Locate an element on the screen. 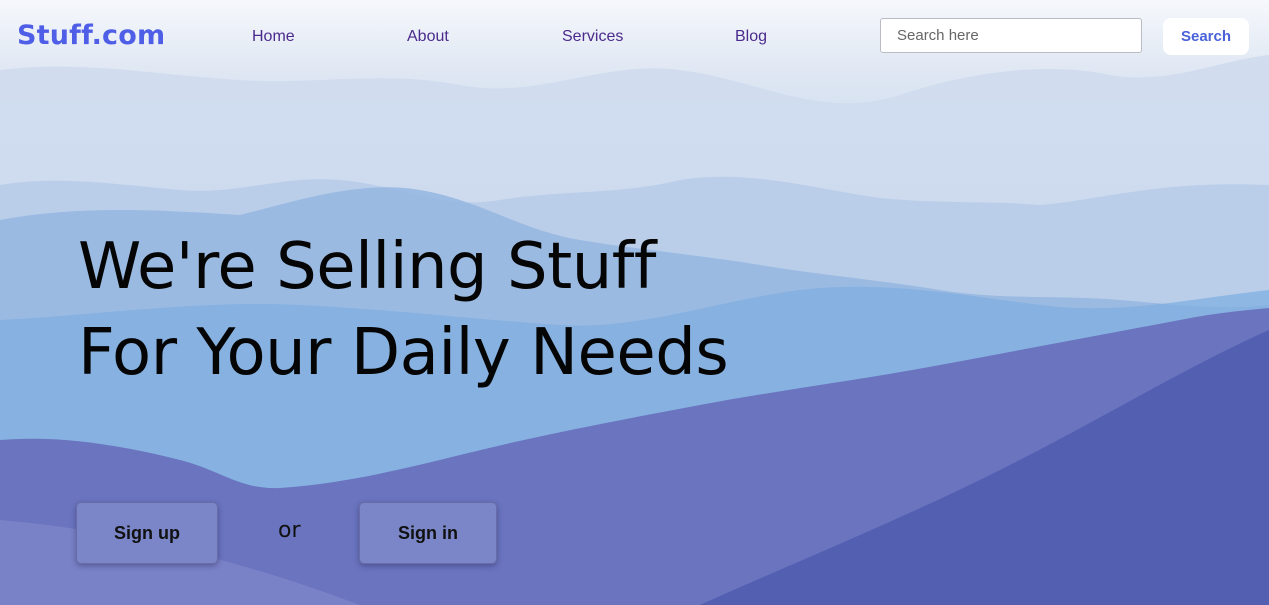 This screenshot has height=605, width=1269. search-button: Search is located at coordinates (1206, 36).